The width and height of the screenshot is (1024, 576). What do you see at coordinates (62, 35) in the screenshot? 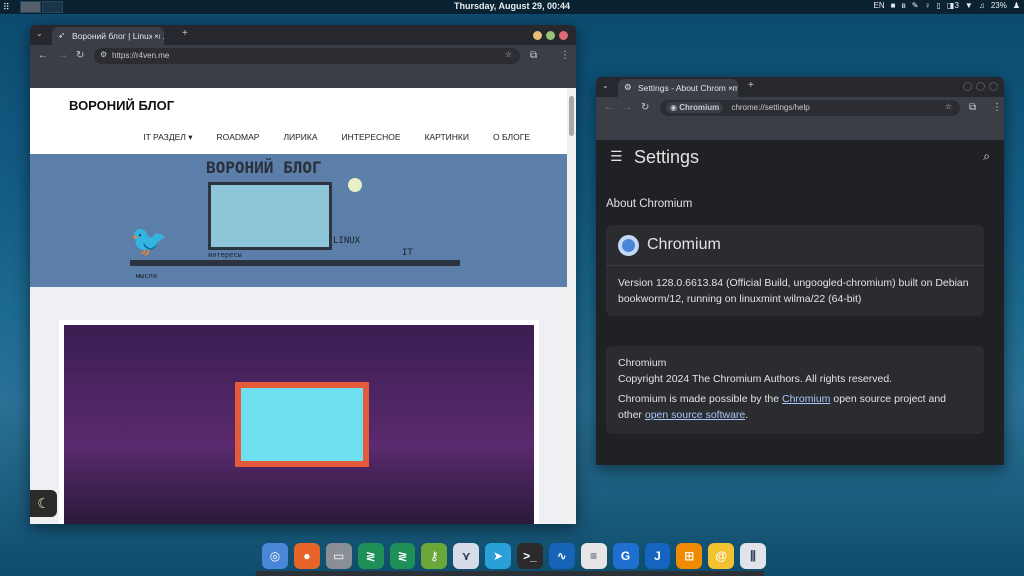
I see `raven-favicon-icon: ➶` at bounding box center [62, 35].